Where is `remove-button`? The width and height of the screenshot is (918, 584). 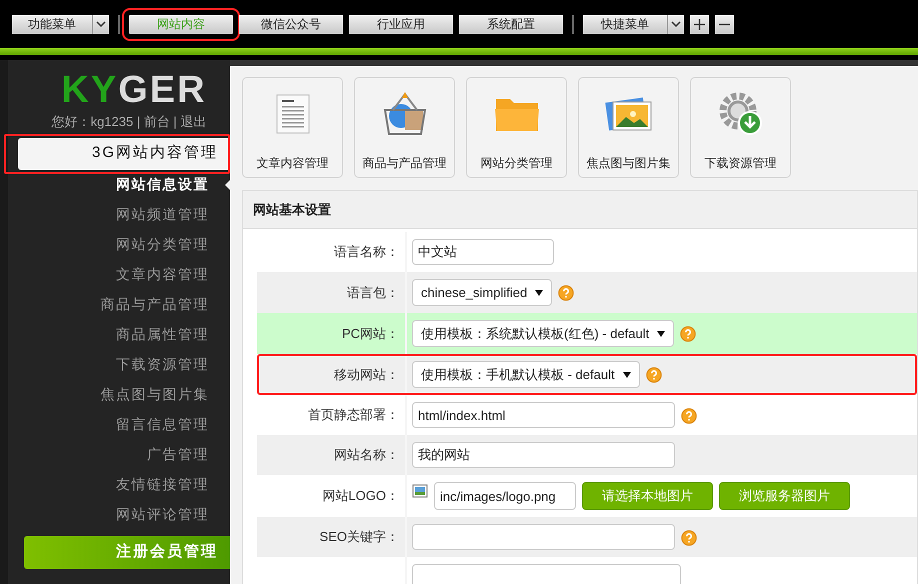 remove-button is located at coordinates (724, 24).